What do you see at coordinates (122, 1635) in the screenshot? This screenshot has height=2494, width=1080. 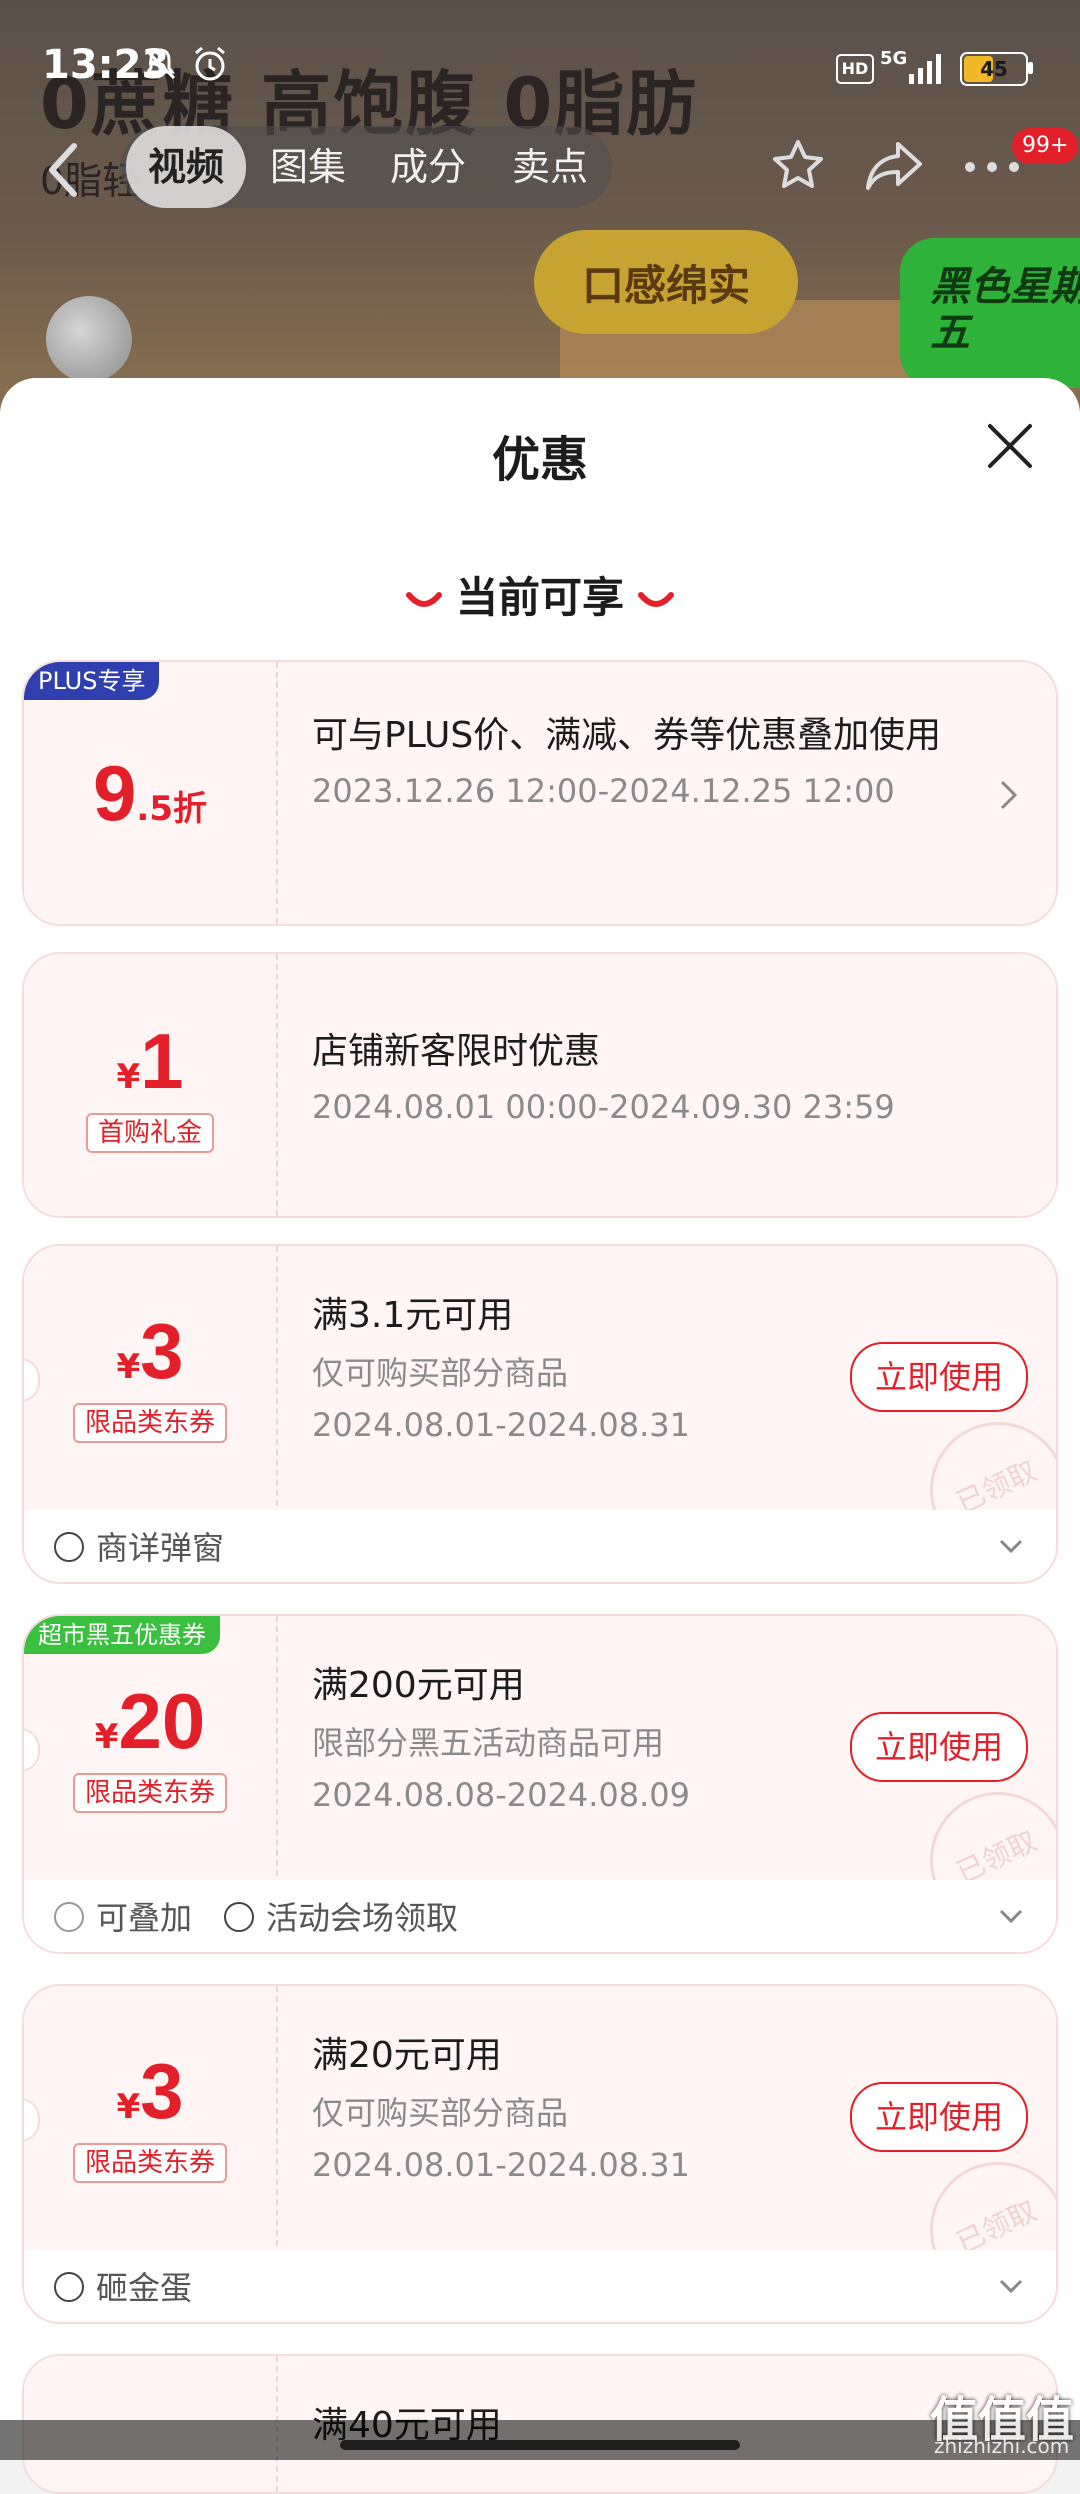 I see `black-five-tag: 超市黑五优惠券` at bounding box center [122, 1635].